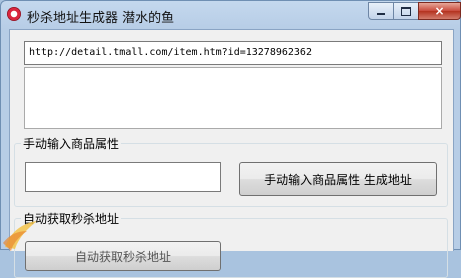  Describe the element at coordinates (338, 179) in the screenshot. I see `generate-address-button: 手动输入商品属性 生成地址` at that location.